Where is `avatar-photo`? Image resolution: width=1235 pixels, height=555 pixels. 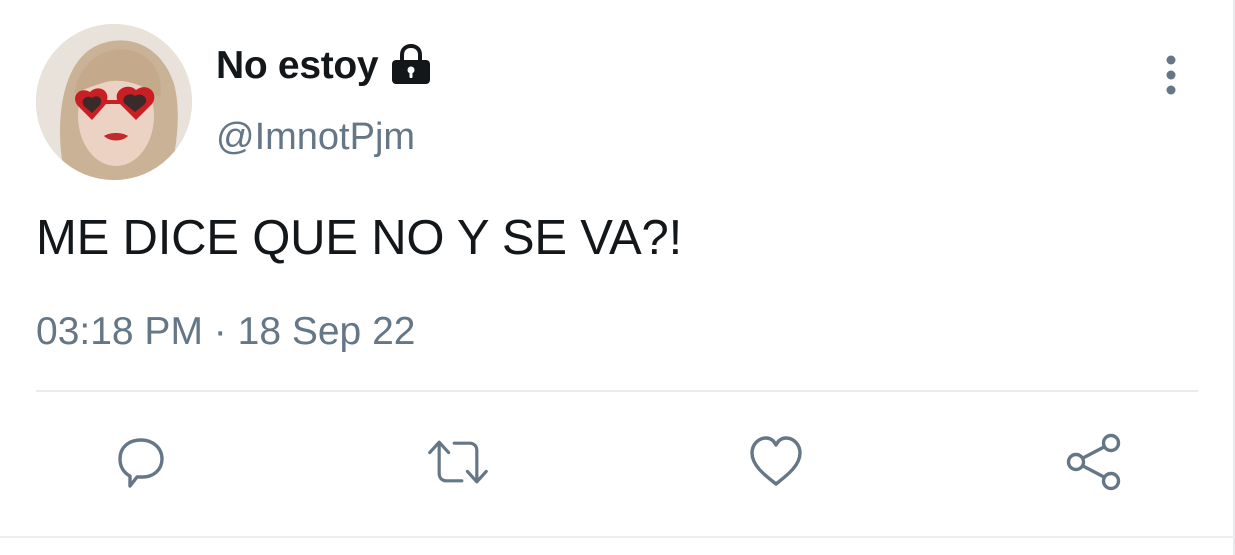 avatar-photo is located at coordinates (114, 102).